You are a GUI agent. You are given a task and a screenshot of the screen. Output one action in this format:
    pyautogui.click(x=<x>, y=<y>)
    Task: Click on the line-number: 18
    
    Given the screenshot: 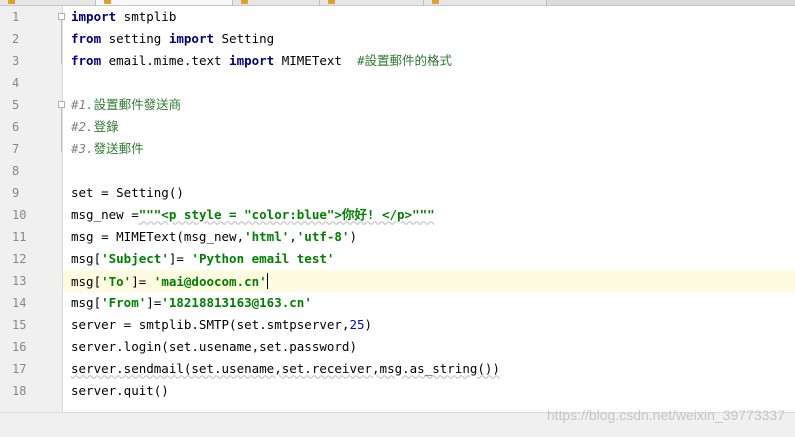 What is the action you would take?
    pyautogui.click(x=19, y=391)
    